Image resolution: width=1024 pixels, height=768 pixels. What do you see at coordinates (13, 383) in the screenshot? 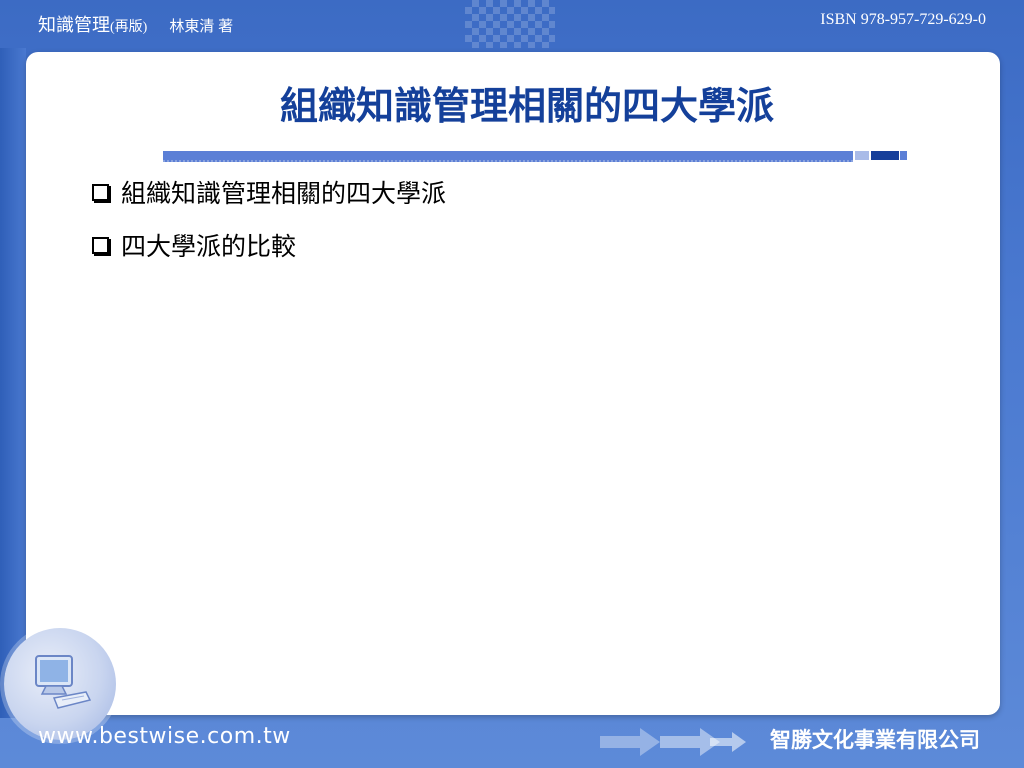
I see `left-frame-strip` at bounding box center [13, 383].